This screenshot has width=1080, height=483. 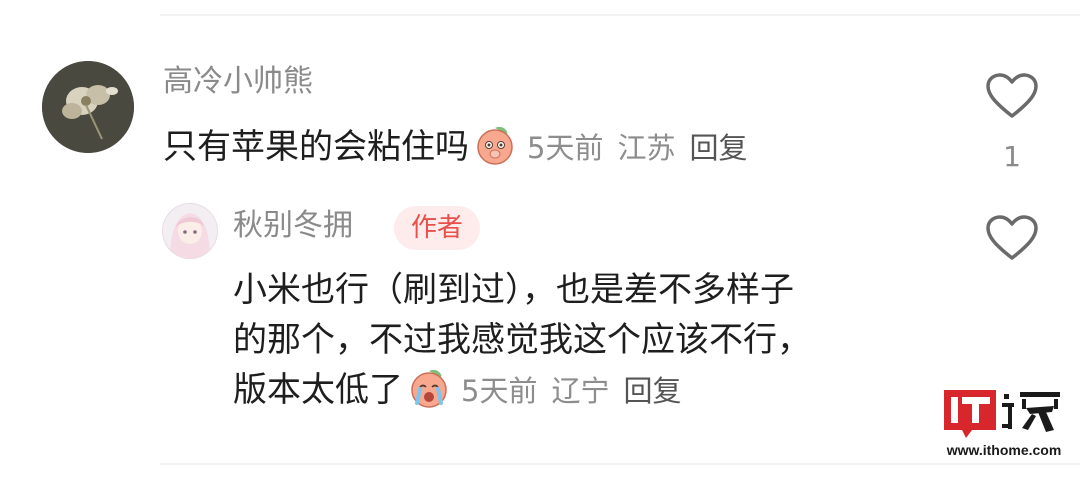 I want to click on reply-line: 版本太低了, so click(x=318, y=390).